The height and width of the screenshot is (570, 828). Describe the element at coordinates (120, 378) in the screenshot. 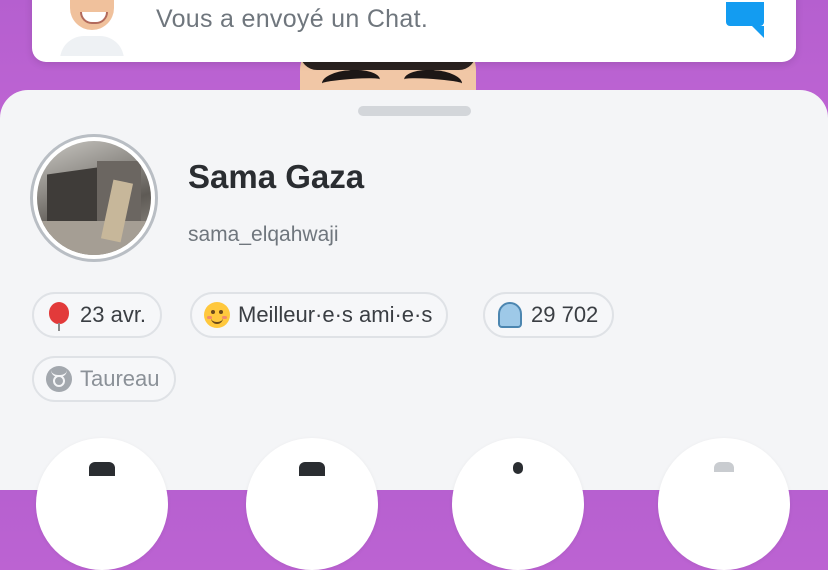

I see `zodiac-label: Taureau` at that location.